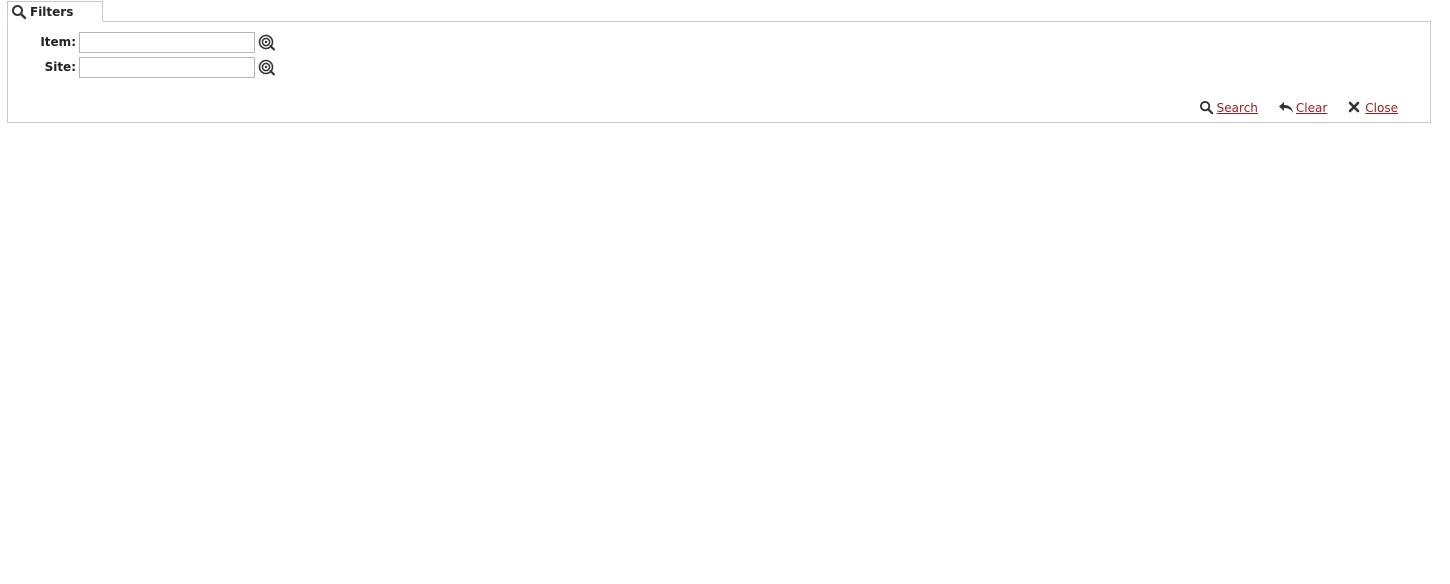 This screenshot has height=584, width=1450. I want to click on item-field-row: Item:, so click(142, 42).